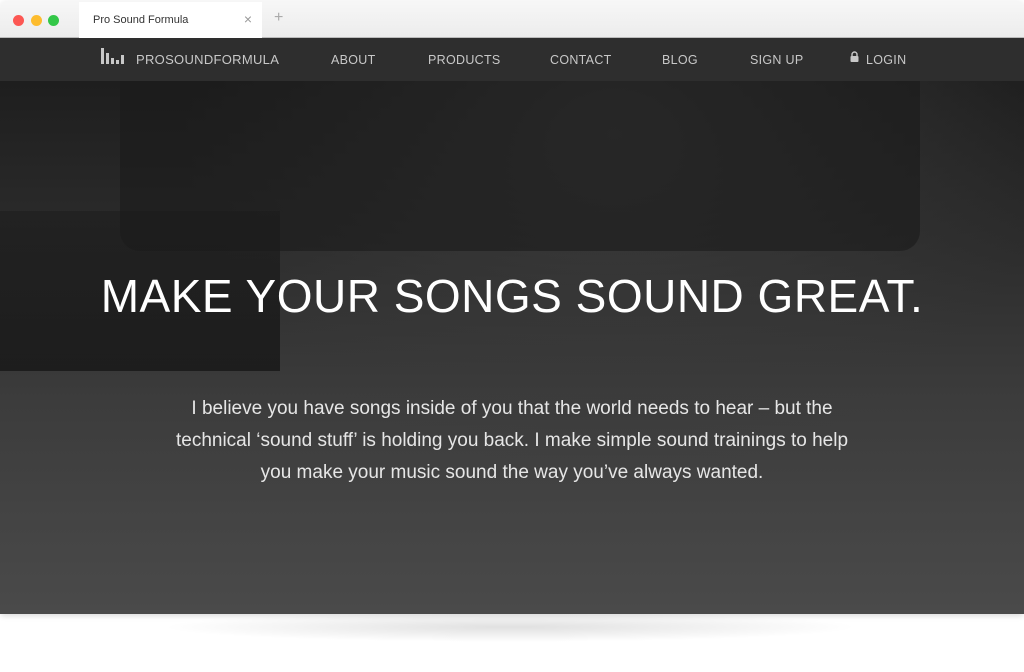 The width and height of the screenshot is (1024, 672). I want to click on nav-products: PRODUCTS, so click(464, 60).